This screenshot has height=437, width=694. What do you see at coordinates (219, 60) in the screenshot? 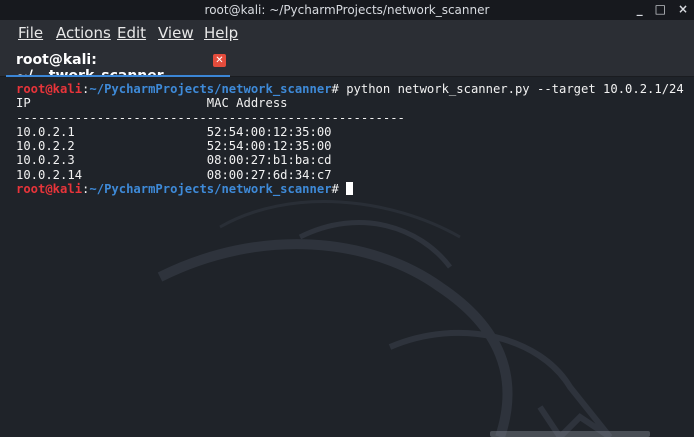
I see `close-icon: ✕` at bounding box center [219, 60].